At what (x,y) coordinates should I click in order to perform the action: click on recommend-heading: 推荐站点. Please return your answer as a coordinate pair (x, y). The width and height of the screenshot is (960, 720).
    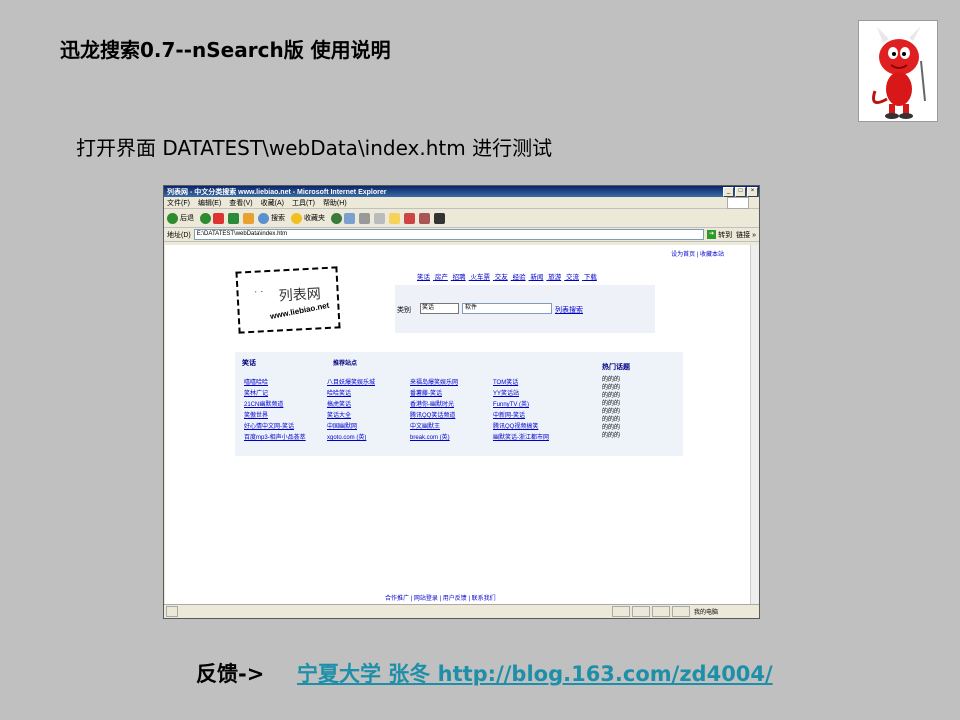
    Looking at the image, I should click on (345, 364).